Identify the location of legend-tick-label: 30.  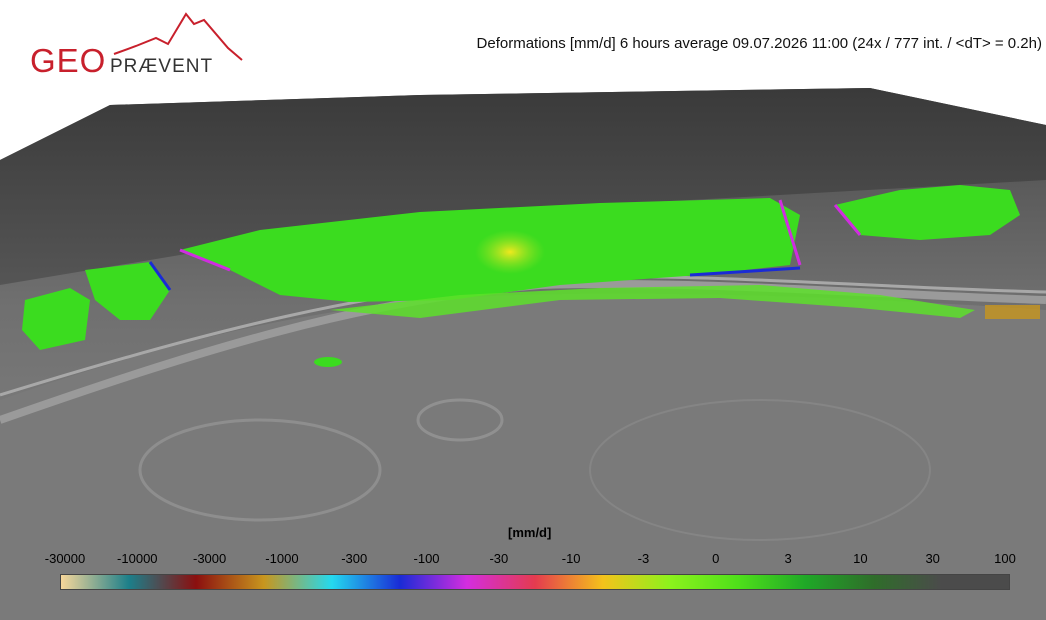
(932, 558).